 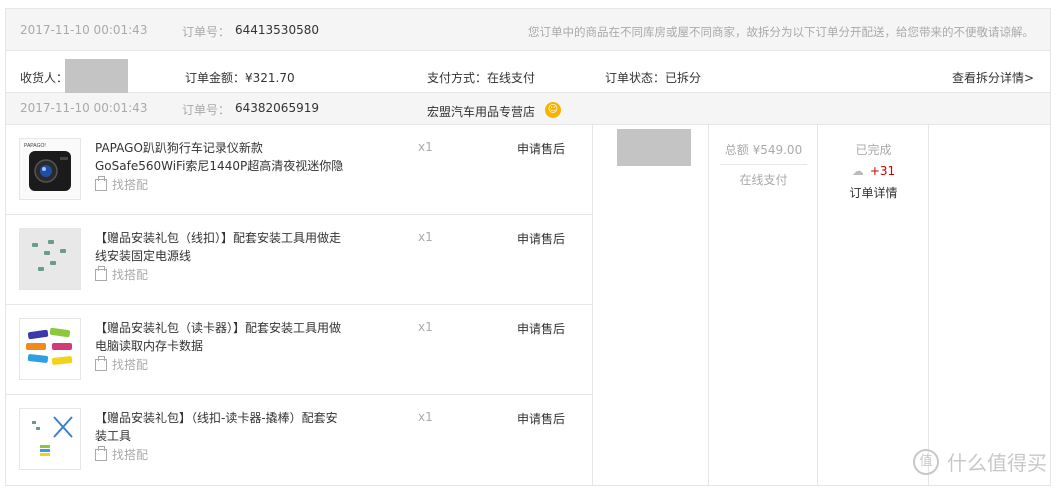 What do you see at coordinates (220, 337) in the screenshot?
I see `product-name-link: 【赠品安装礼包（读卡器）】配套安装工具用做电脑读取内存卡数据` at bounding box center [220, 337].